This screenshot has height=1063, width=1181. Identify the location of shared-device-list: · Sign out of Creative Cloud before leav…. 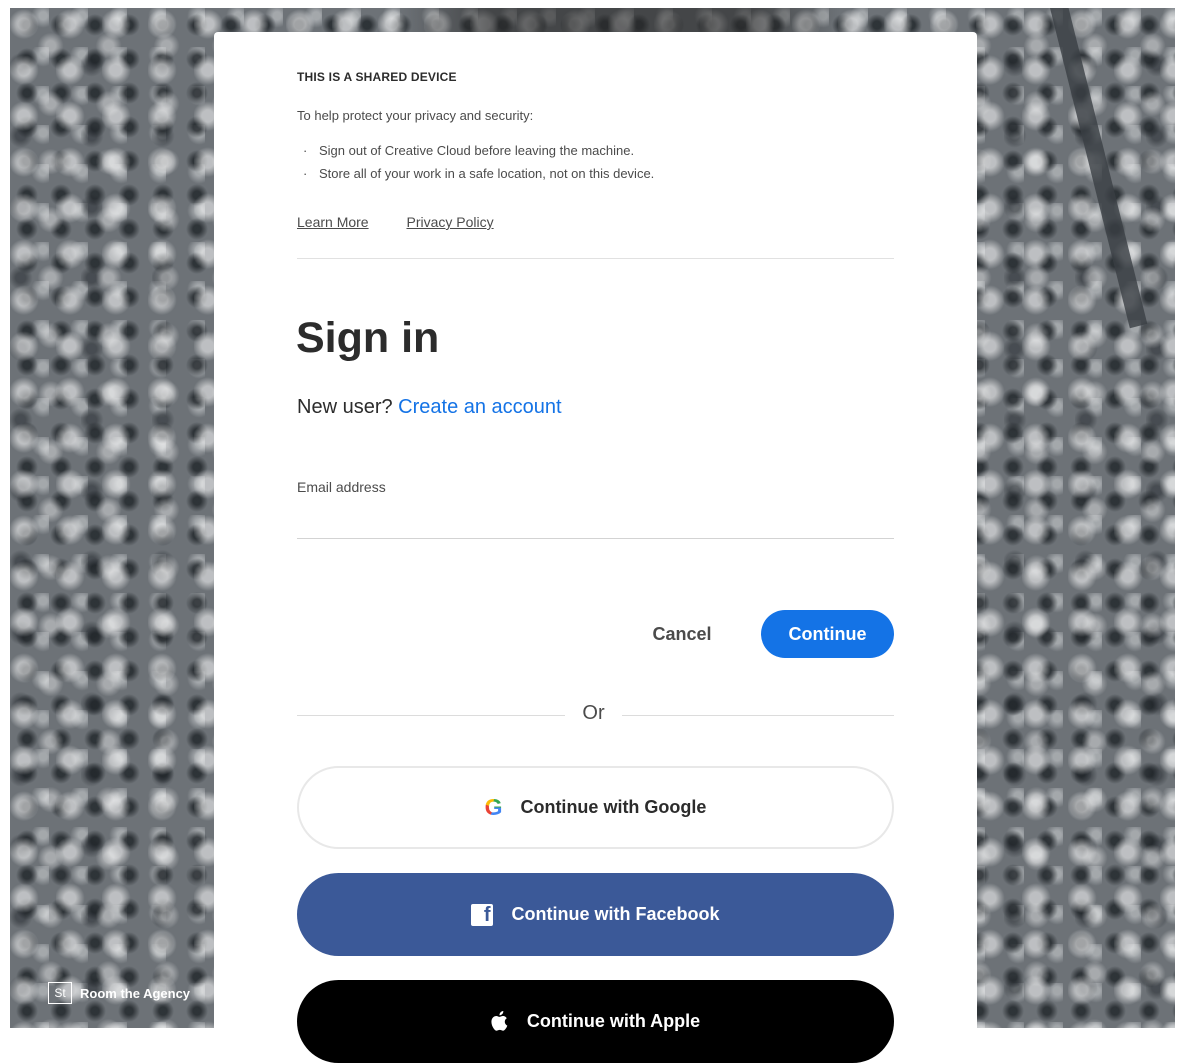
(475, 165).